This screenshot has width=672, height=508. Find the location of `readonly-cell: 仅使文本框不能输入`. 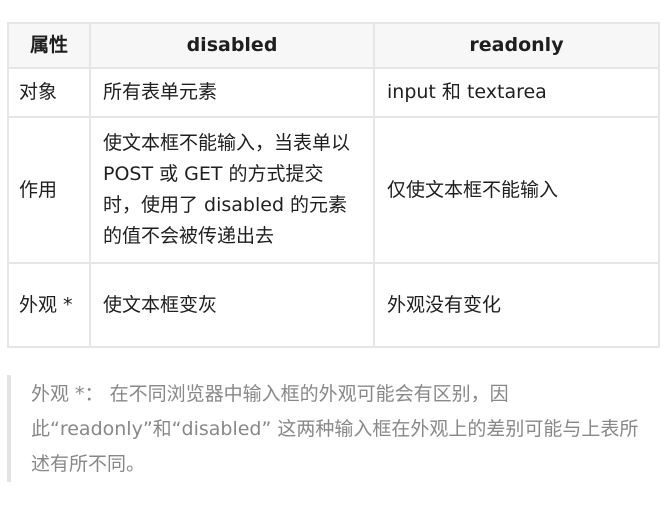

readonly-cell: 仅使文本框不能输入 is located at coordinates (516, 190).